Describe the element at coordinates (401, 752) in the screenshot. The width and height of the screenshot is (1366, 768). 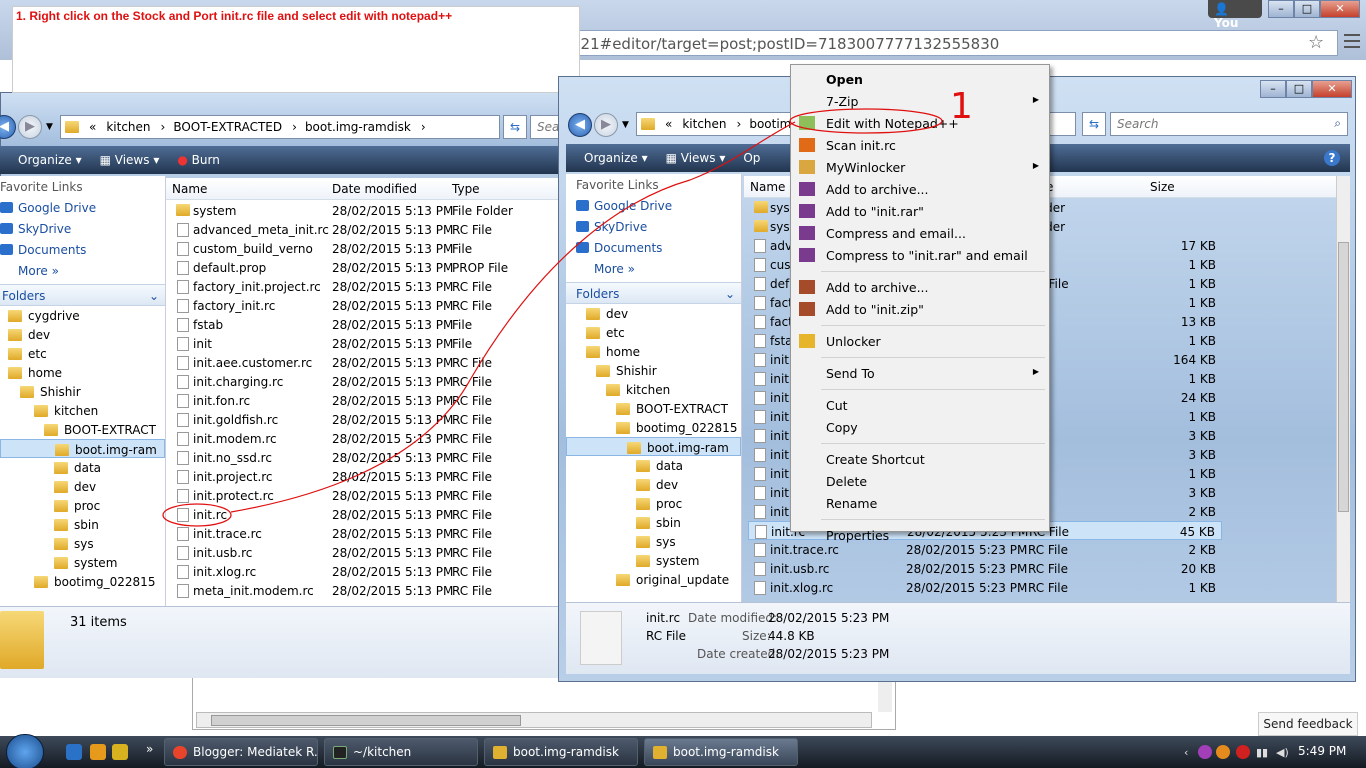
I see `task-terminal: ~/kitchen` at that location.